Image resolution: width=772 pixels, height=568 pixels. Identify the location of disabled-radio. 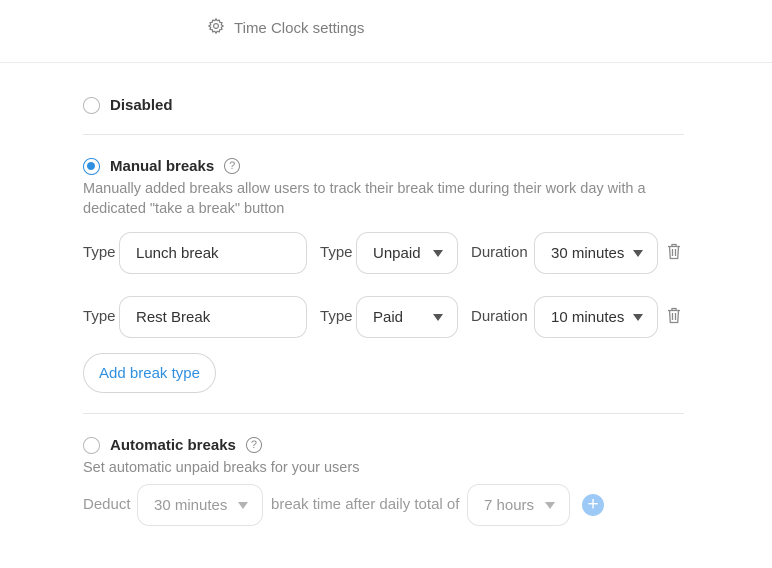
(91, 105).